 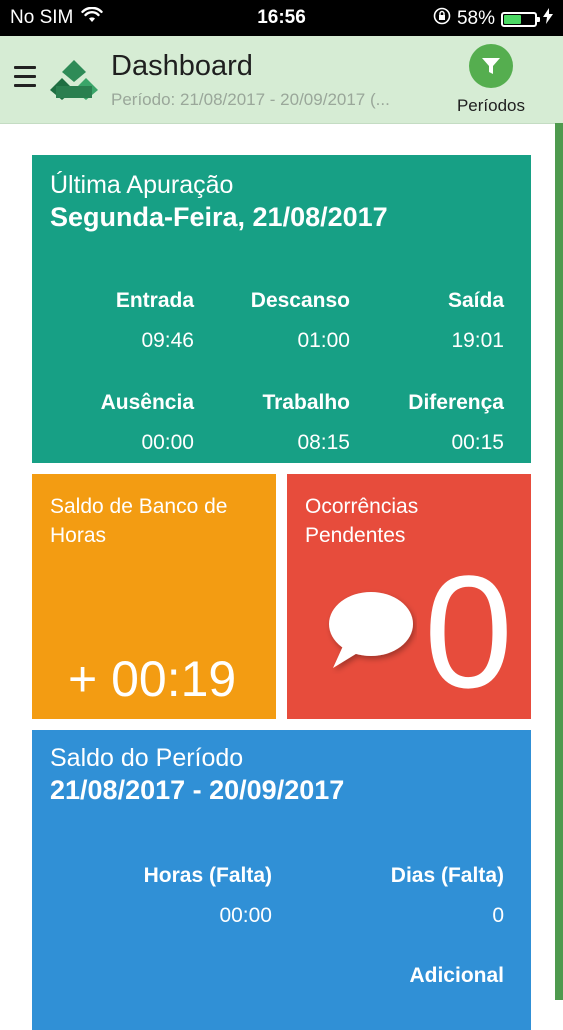 I want to click on period-balance-title: Saldo do Período, so click(x=147, y=758).